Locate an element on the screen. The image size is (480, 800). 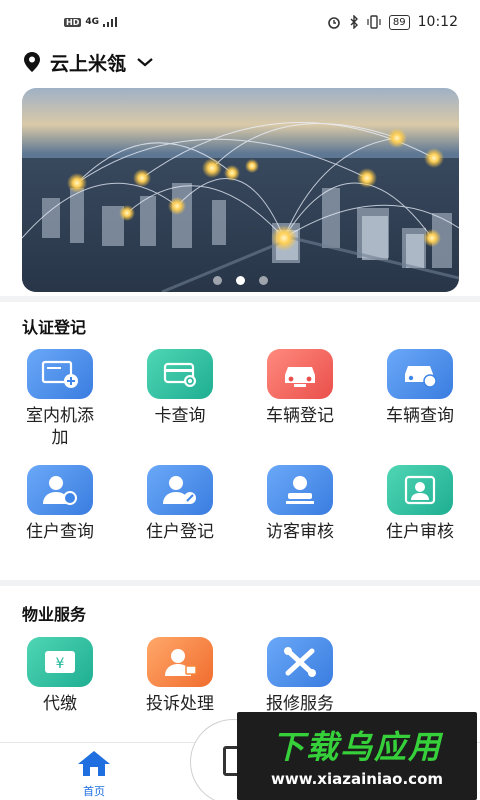
tile-repair: 报修服务 is located at coordinates (300, 676).